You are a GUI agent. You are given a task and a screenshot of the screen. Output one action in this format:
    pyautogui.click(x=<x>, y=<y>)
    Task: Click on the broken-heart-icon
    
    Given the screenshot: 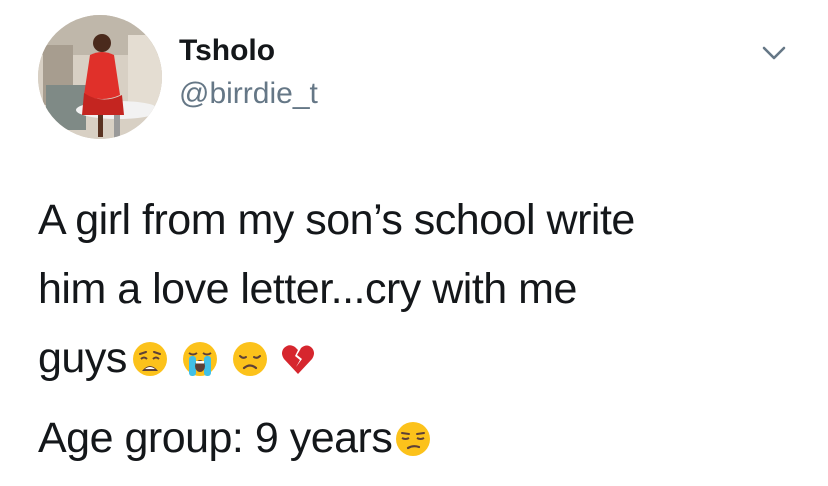 What is the action you would take?
    pyautogui.click(x=298, y=359)
    